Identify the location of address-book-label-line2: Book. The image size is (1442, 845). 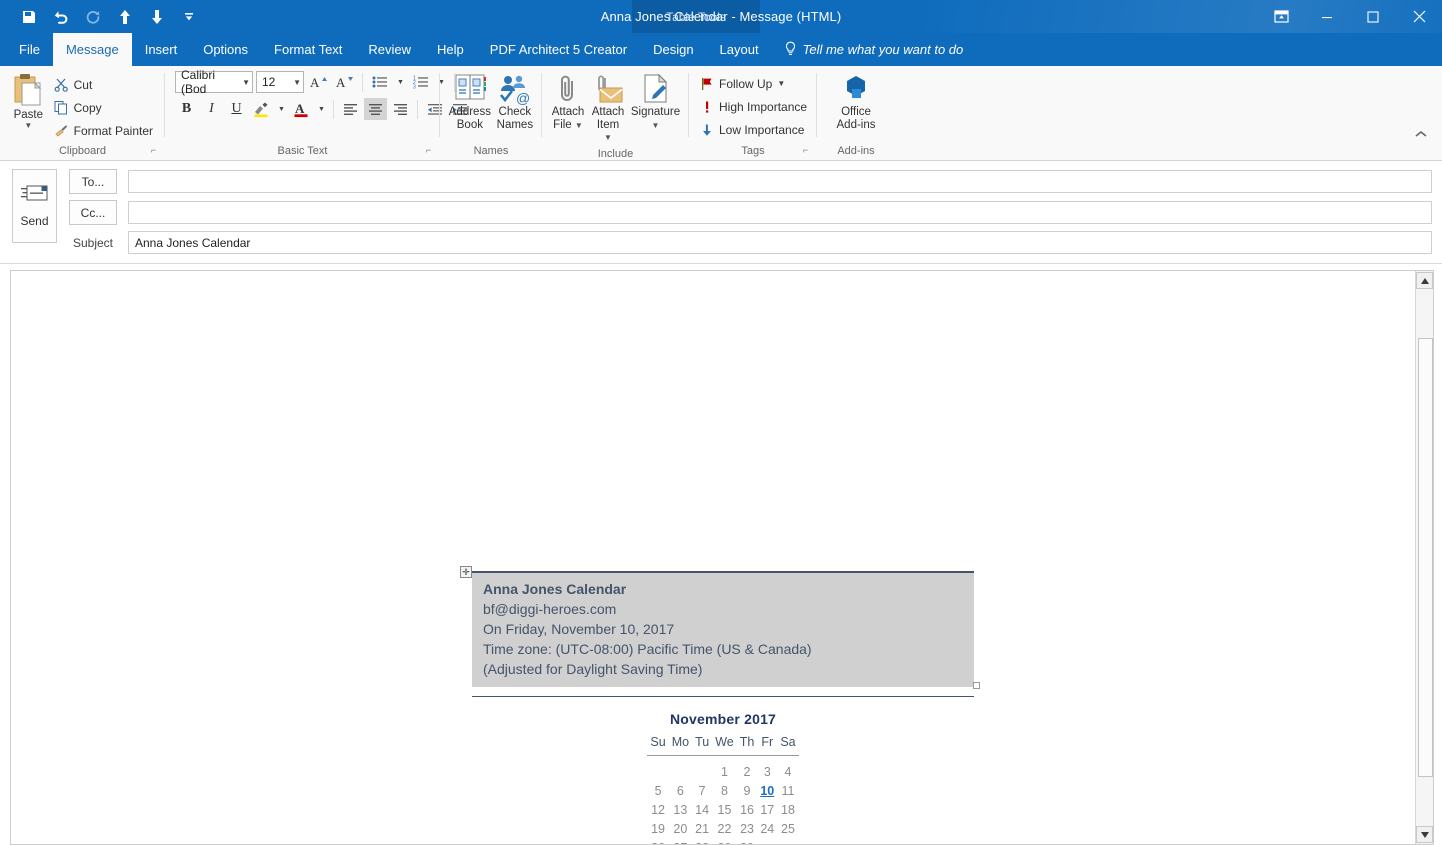
(469, 124).